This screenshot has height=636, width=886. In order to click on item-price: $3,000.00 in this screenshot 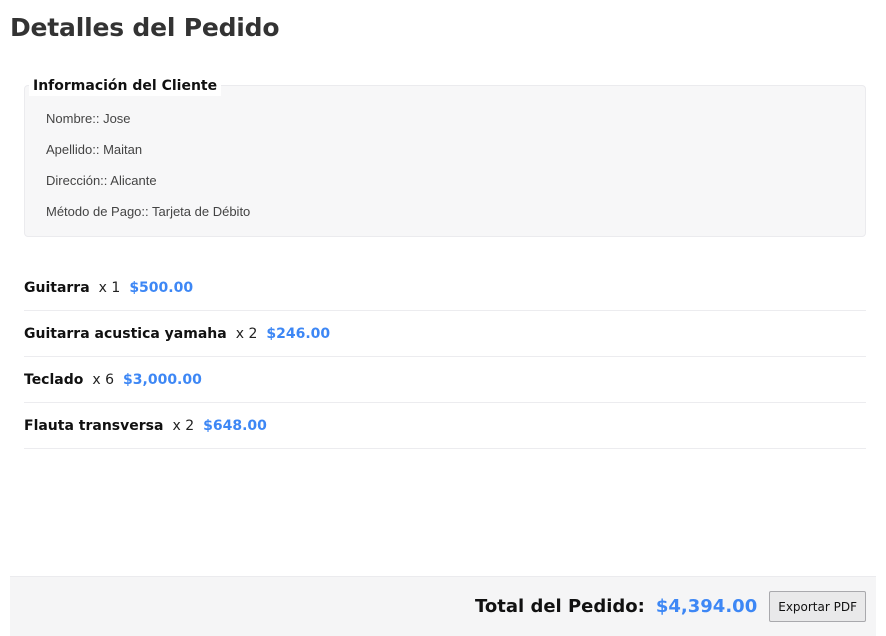, I will do `click(162, 379)`.